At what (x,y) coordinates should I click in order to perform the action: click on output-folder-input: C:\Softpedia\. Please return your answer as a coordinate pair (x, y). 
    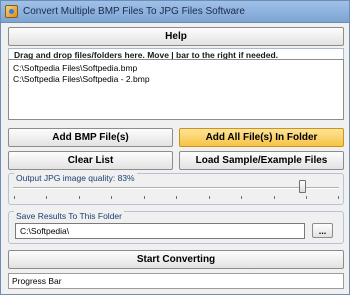
    Looking at the image, I should click on (160, 231).